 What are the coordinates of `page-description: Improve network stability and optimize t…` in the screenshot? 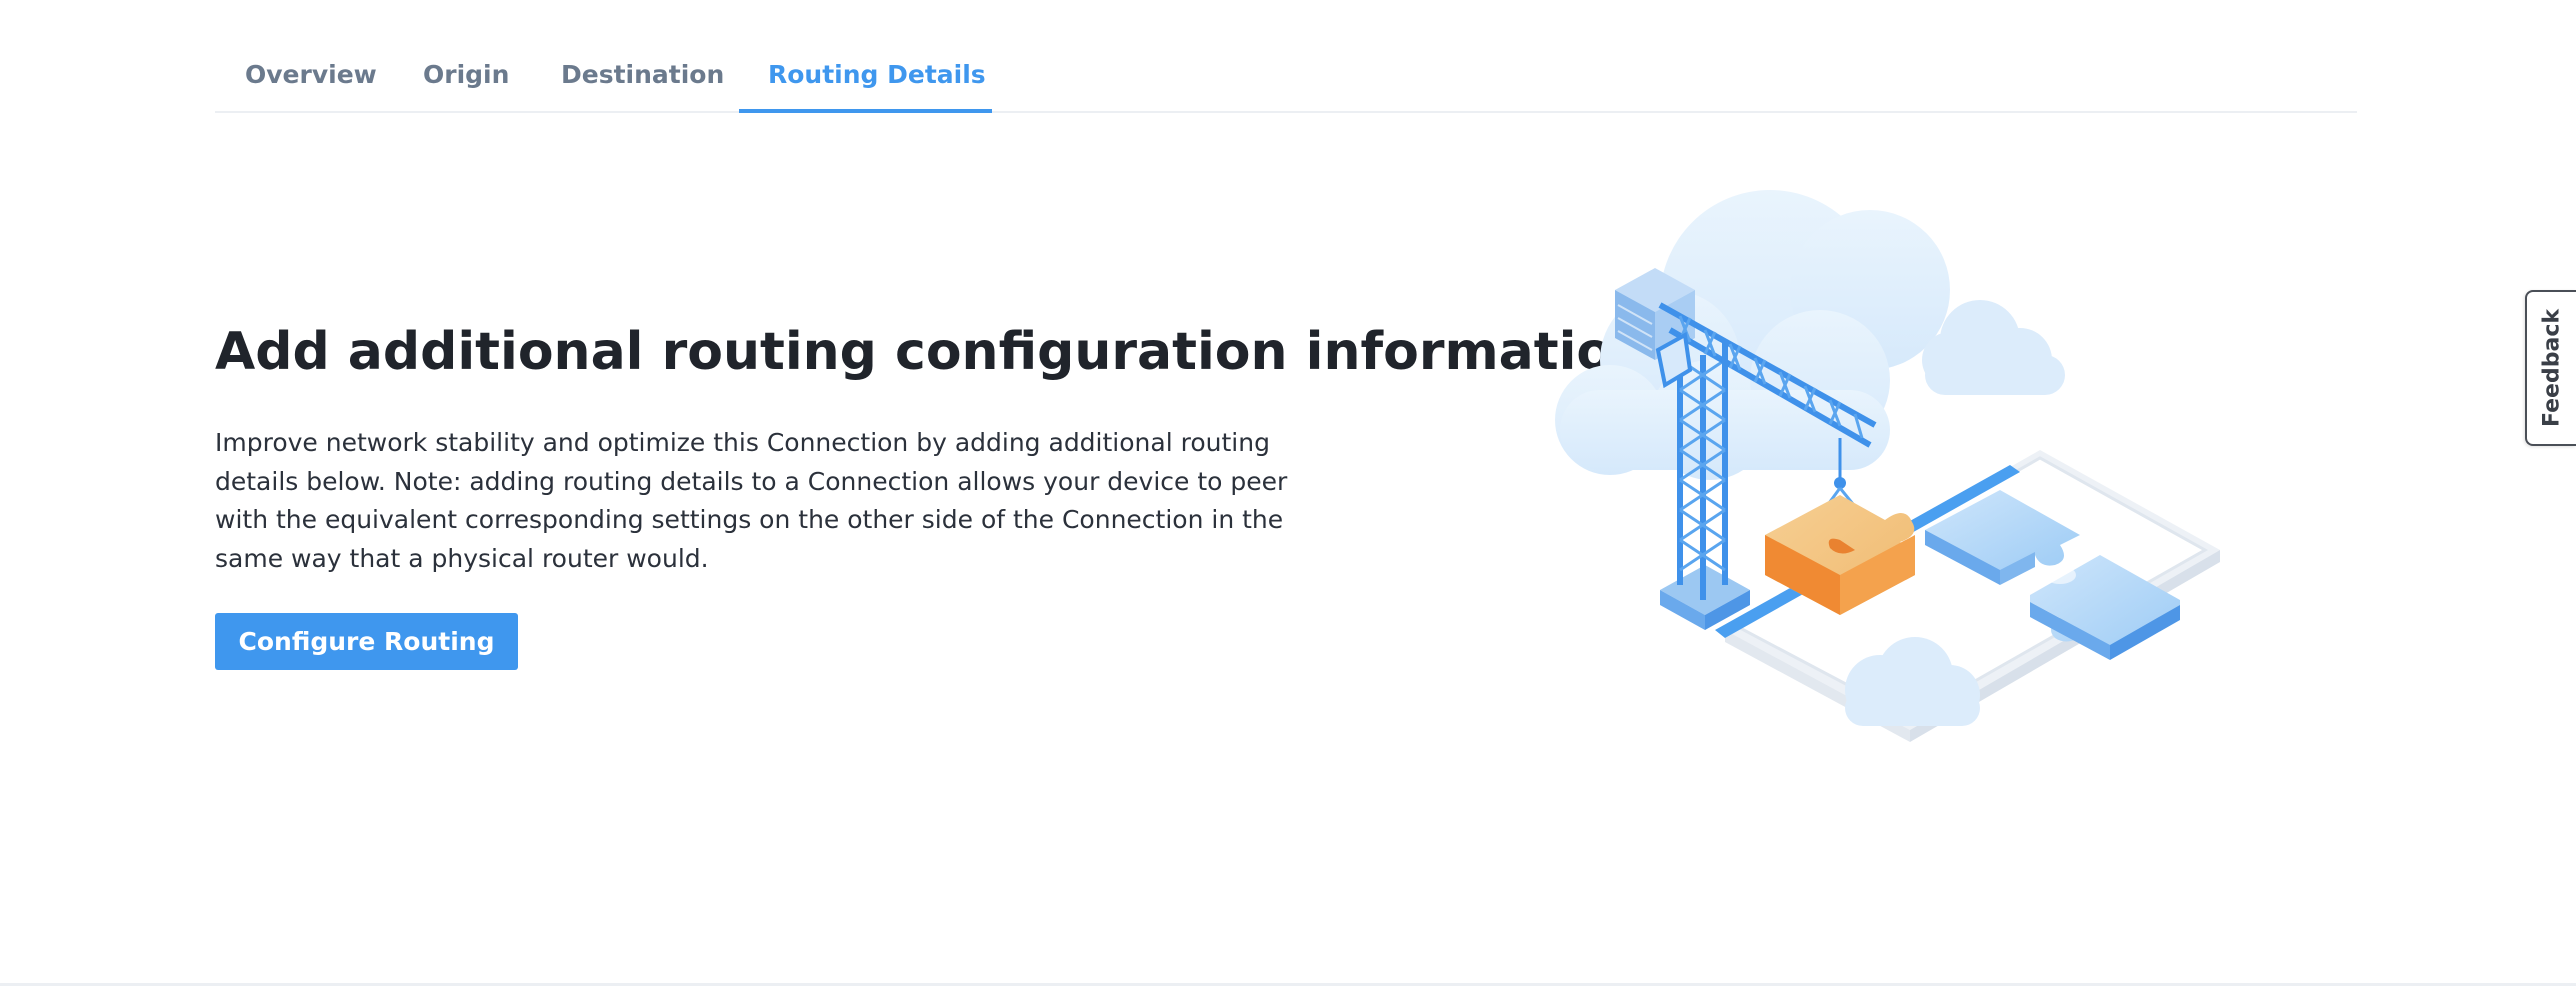 It's located at (751, 500).